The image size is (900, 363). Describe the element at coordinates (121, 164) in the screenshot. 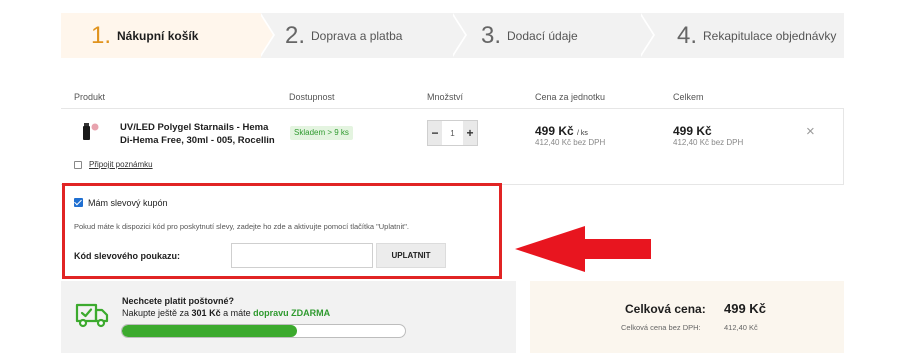

I see `add-note-link: Připojit poznámku` at that location.